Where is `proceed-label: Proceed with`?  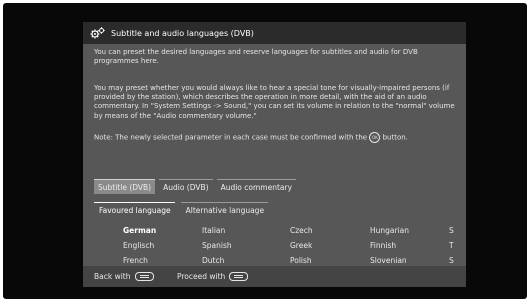
proceed-label: Proceed with is located at coordinates (201, 276).